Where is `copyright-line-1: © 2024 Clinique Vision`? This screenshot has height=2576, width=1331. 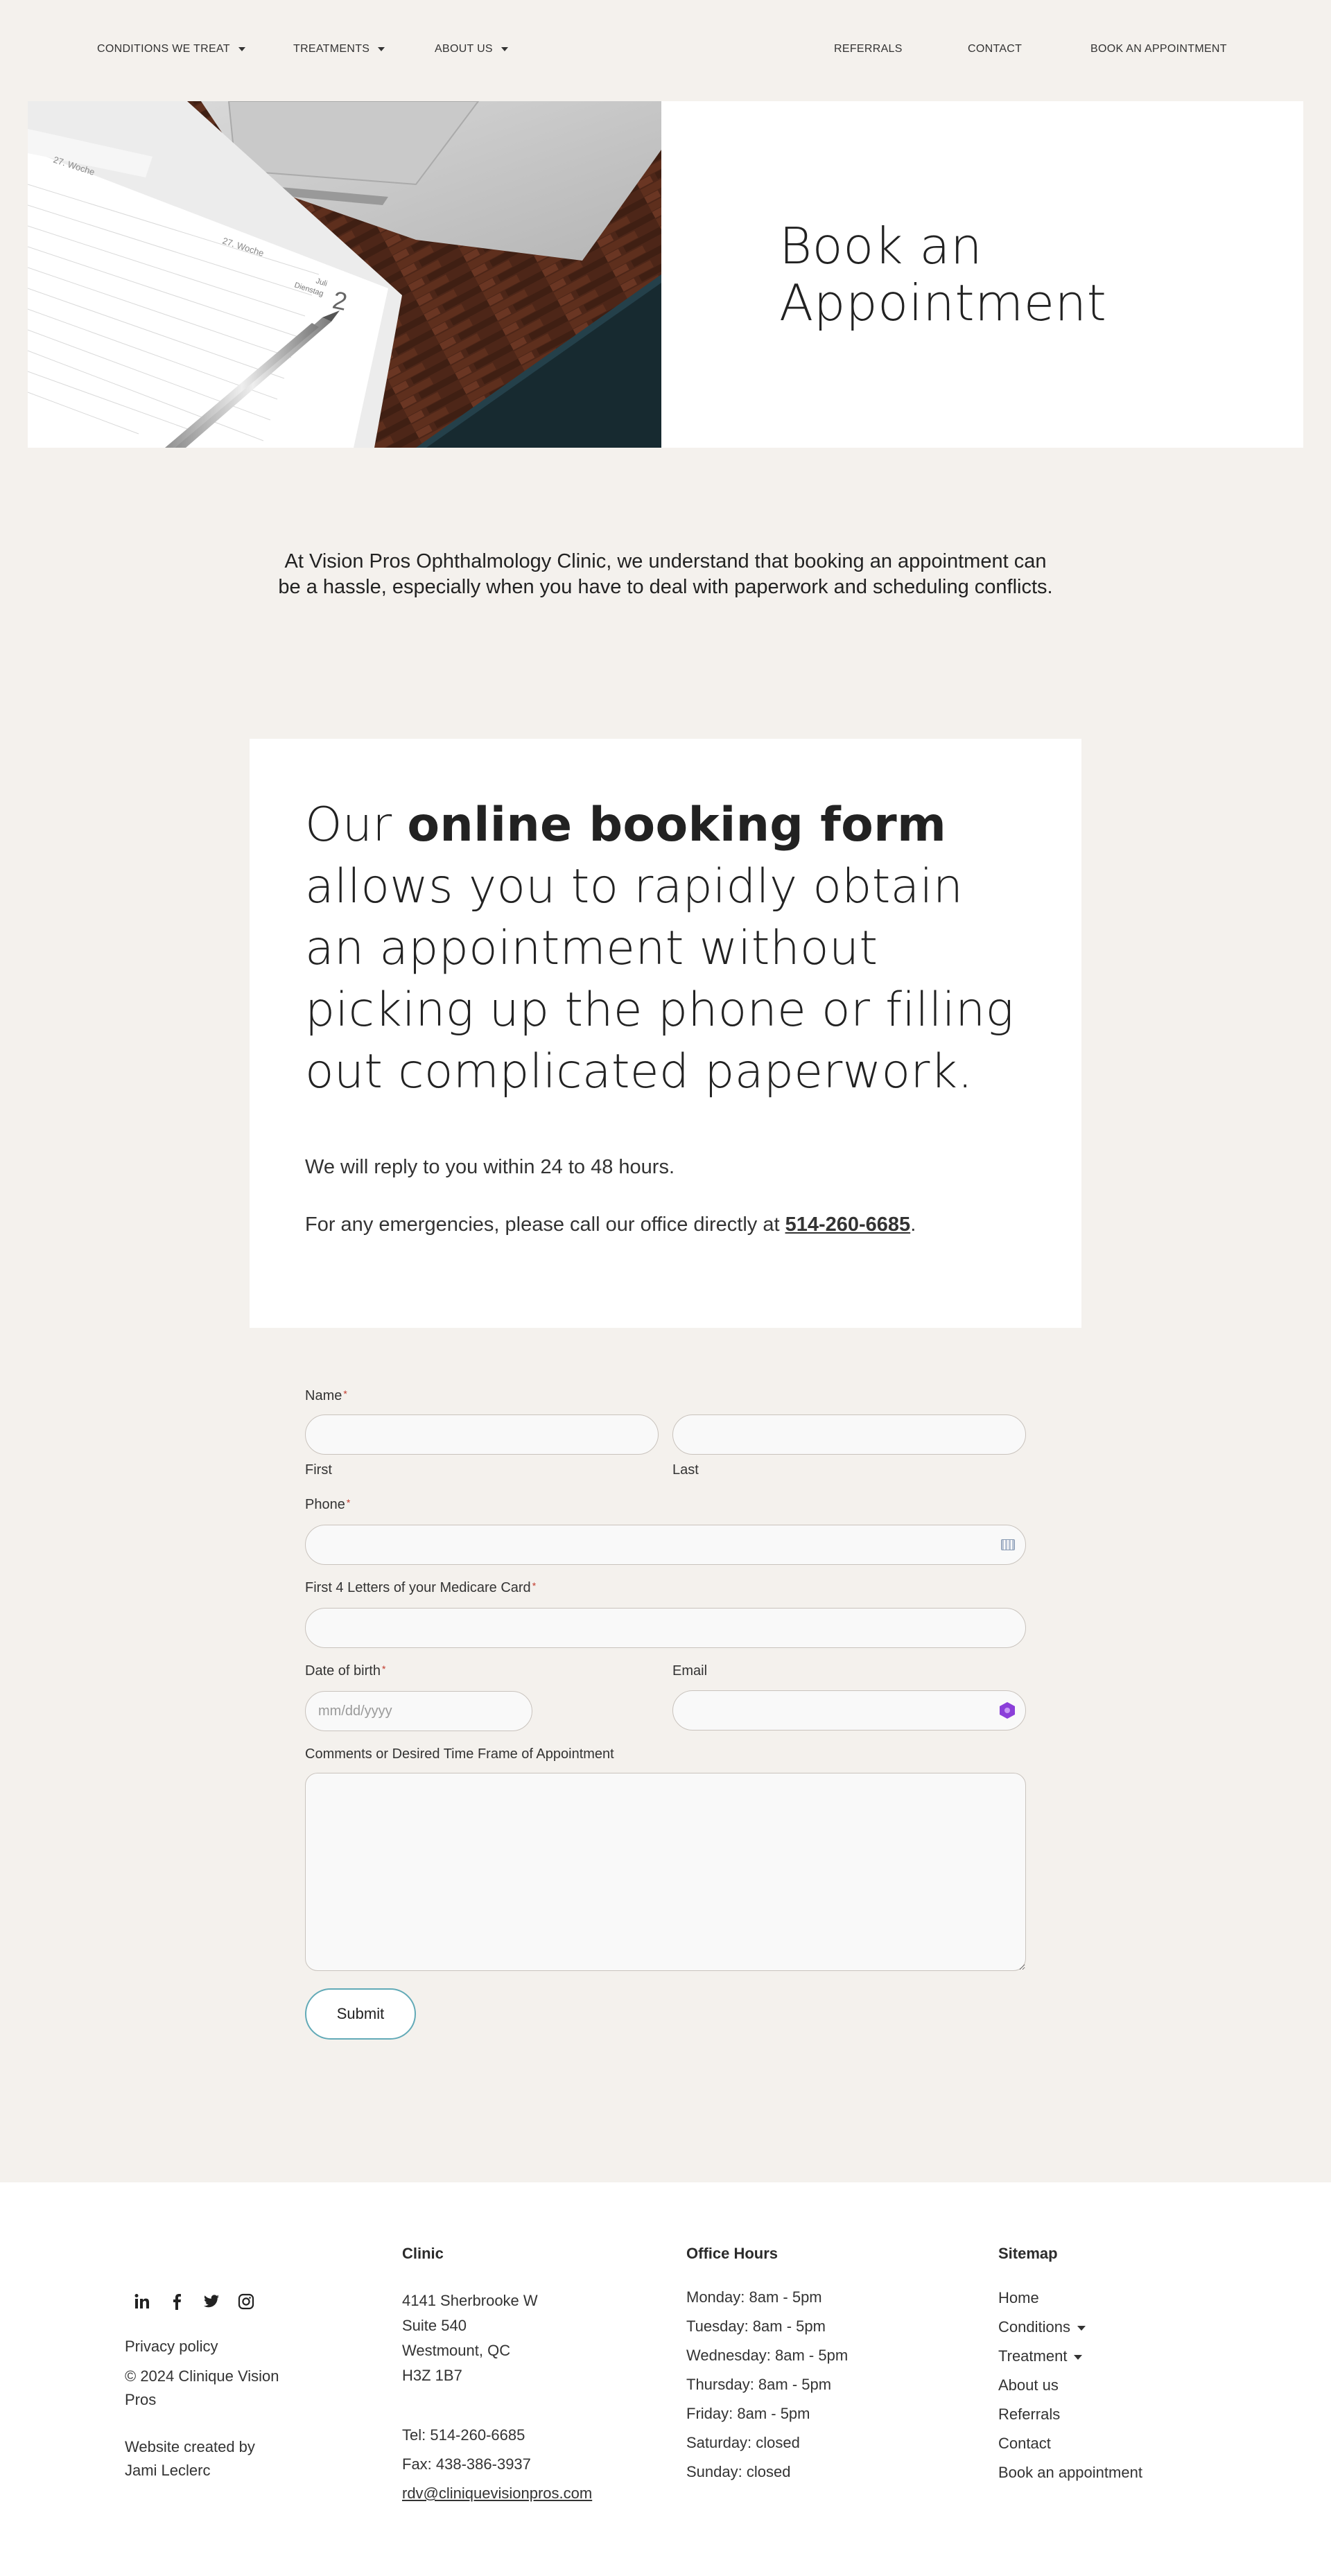 copyright-line-1: © 2024 Clinique Vision is located at coordinates (202, 2376).